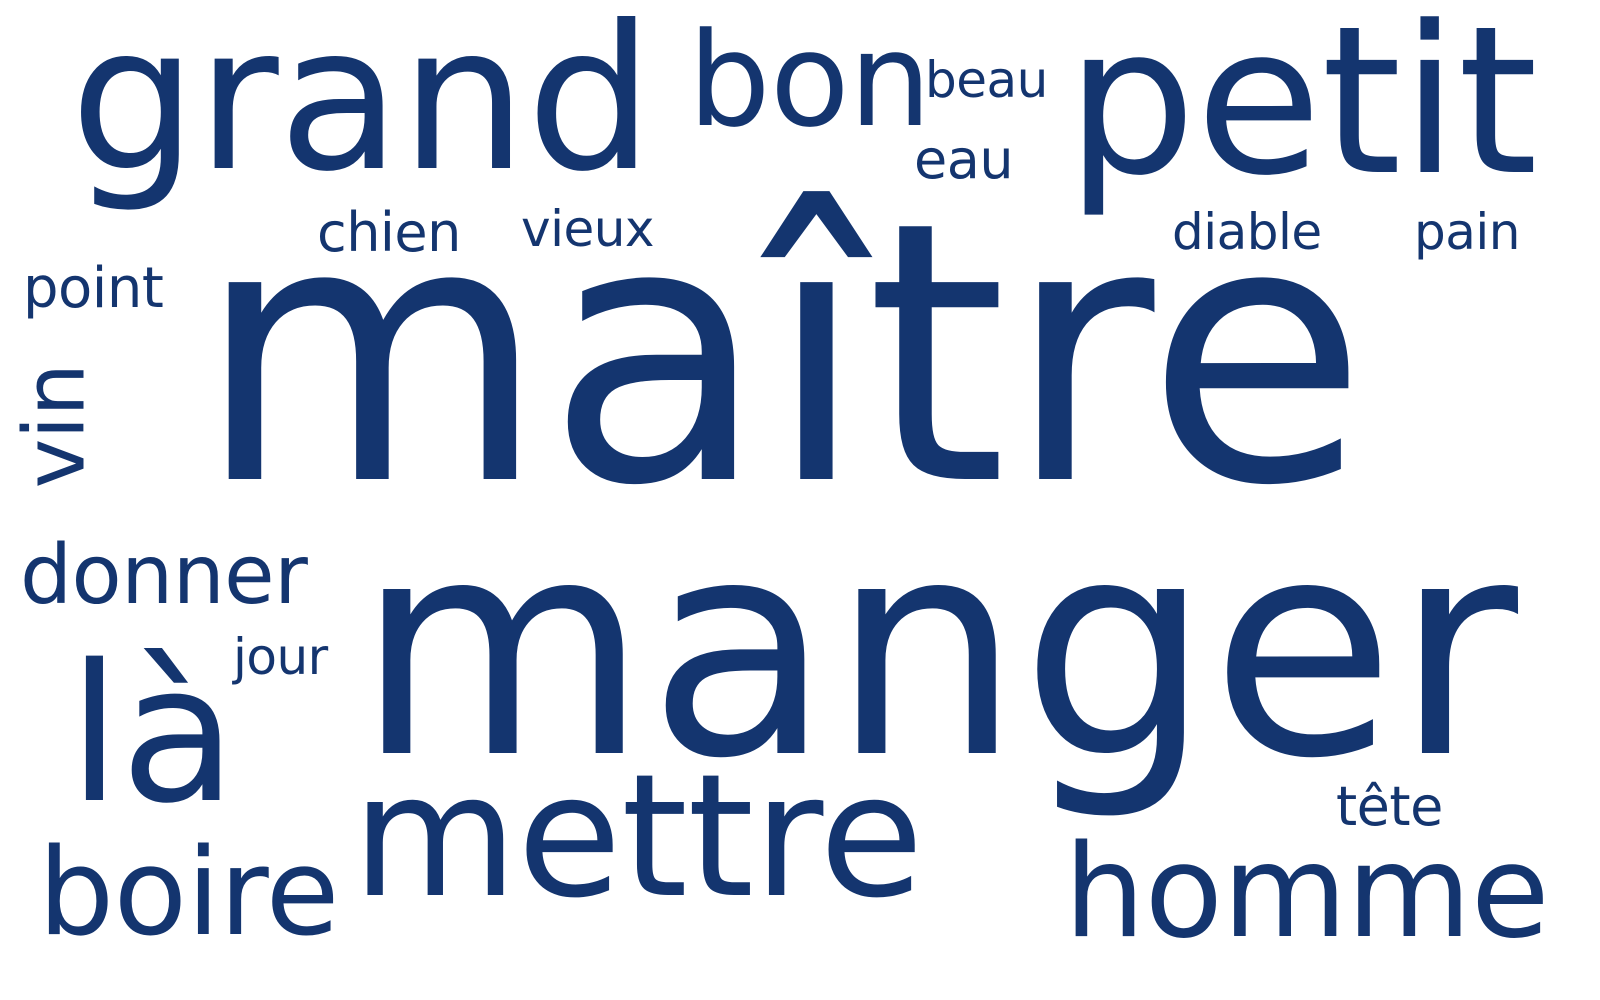 The image size is (1600, 1000). Describe the element at coordinates (986, 80) in the screenshot. I see `word-beau: beau` at that location.